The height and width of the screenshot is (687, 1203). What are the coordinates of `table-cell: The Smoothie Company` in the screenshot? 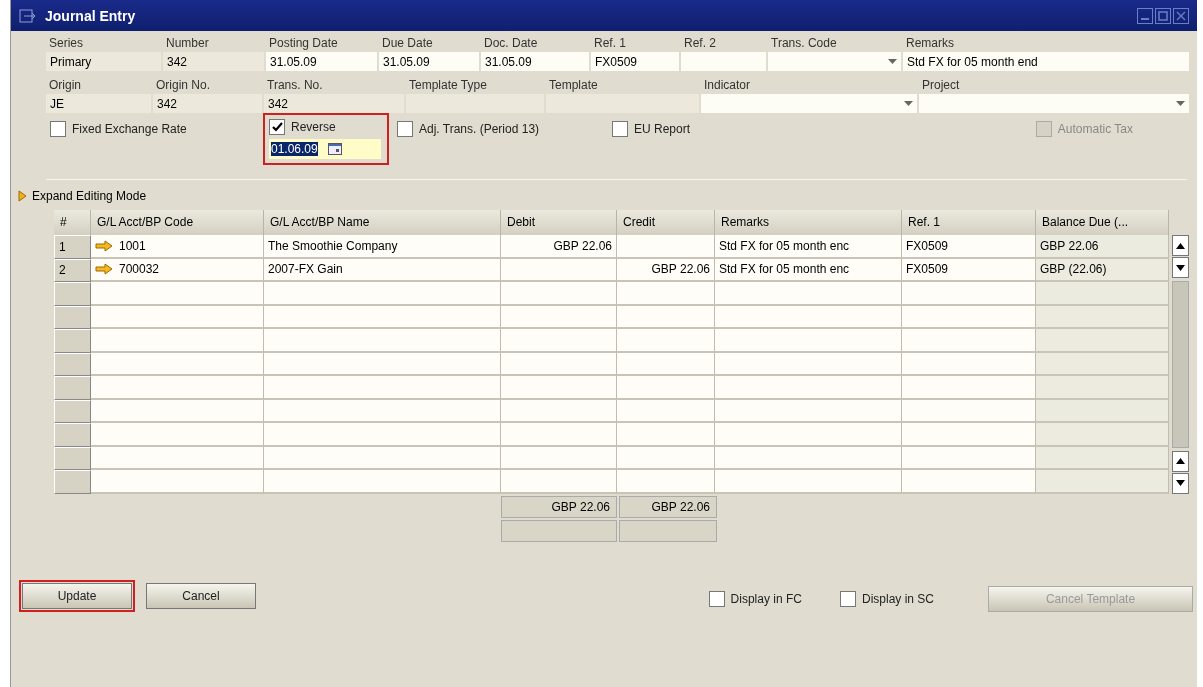 It's located at (382, 247).